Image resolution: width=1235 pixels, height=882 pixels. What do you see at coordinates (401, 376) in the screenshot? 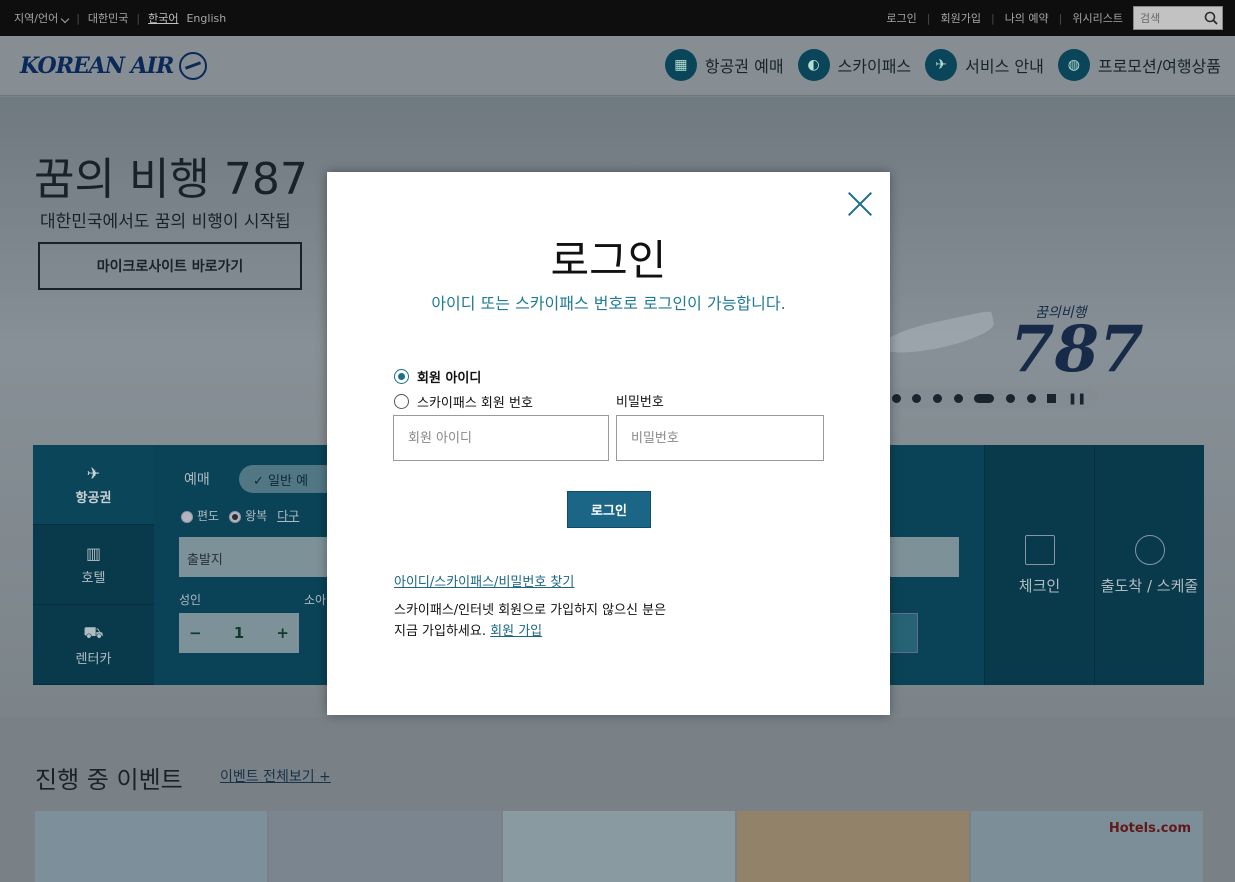
I see `radio-checked-icon` at bounding box center [401, 376].